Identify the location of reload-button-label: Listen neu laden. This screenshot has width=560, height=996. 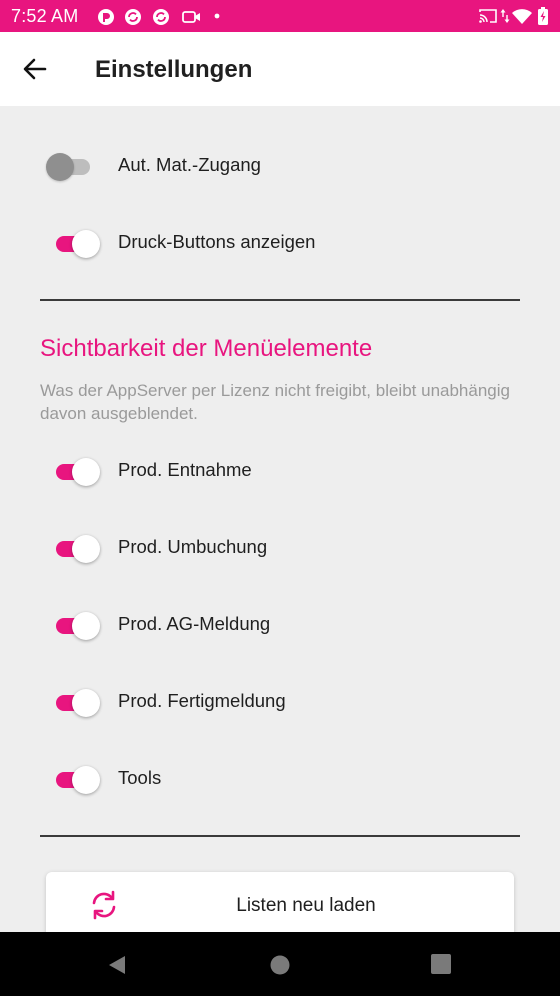
(306, 905).